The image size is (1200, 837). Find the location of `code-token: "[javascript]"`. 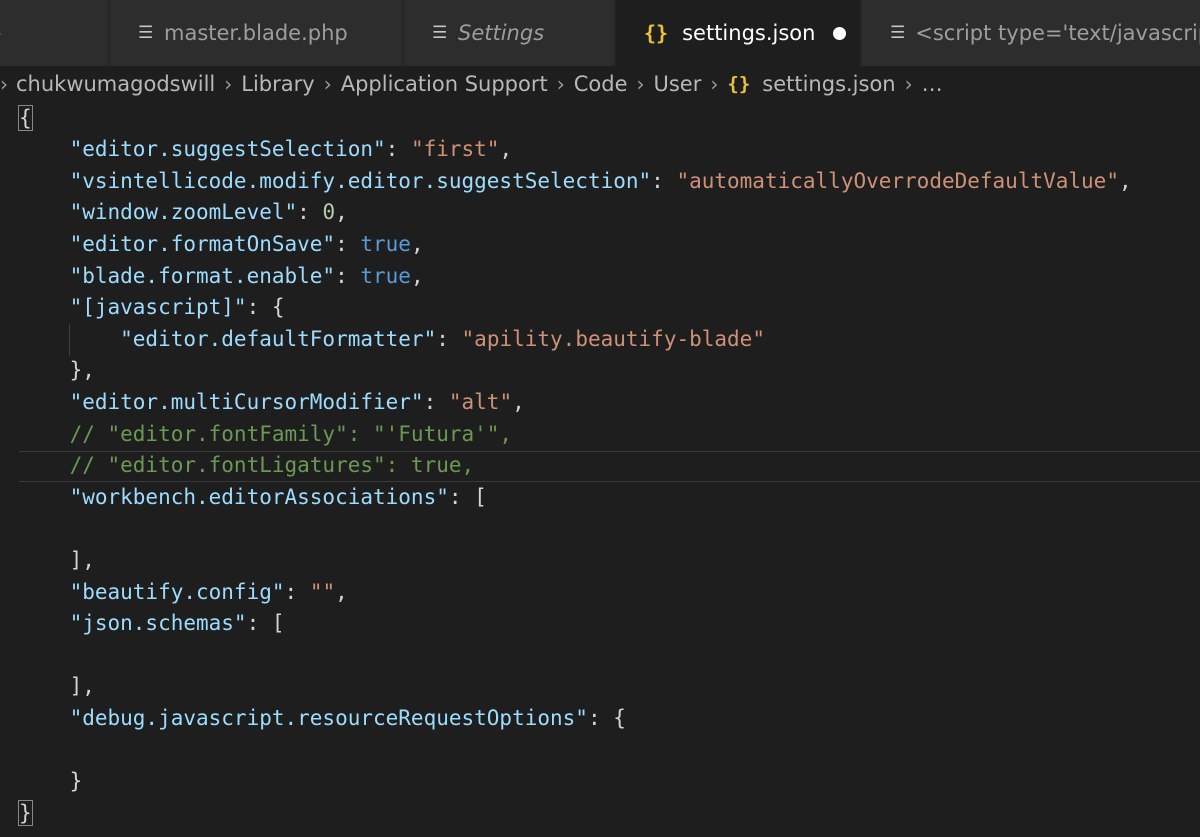

code-token: "[javascript]" is located at coordinates (133, 307).